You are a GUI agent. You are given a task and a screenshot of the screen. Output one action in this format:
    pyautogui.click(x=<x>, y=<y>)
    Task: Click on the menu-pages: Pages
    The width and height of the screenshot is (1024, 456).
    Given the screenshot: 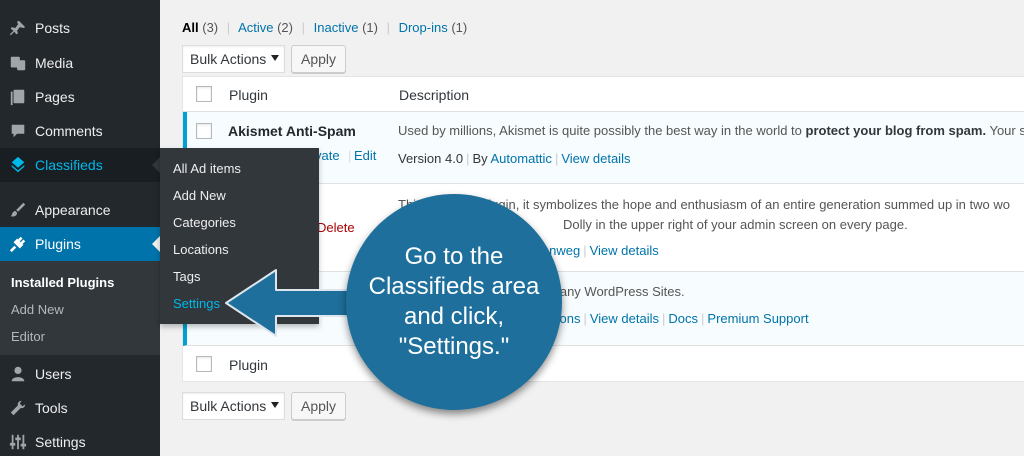 What is the action you would take?
    pyautogui.click(x=80, y=97)
    